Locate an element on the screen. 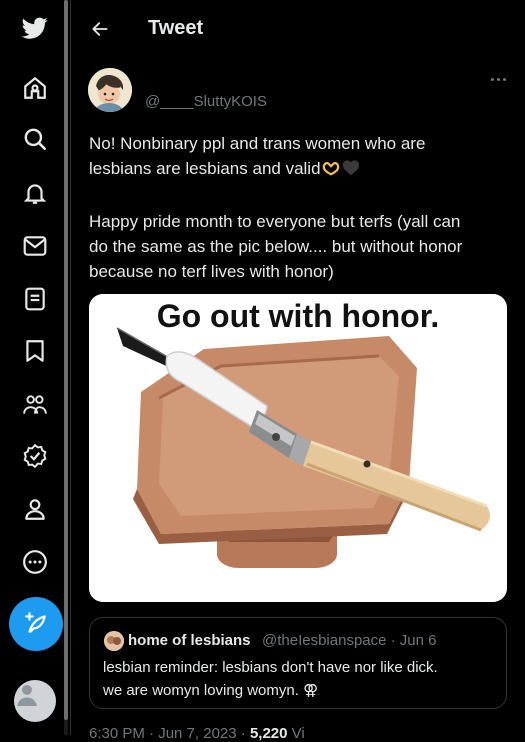 Image resolution: width=525 pixels, height=742 pixels. quoted-avatar-icon is located at coordinates (114, 641).